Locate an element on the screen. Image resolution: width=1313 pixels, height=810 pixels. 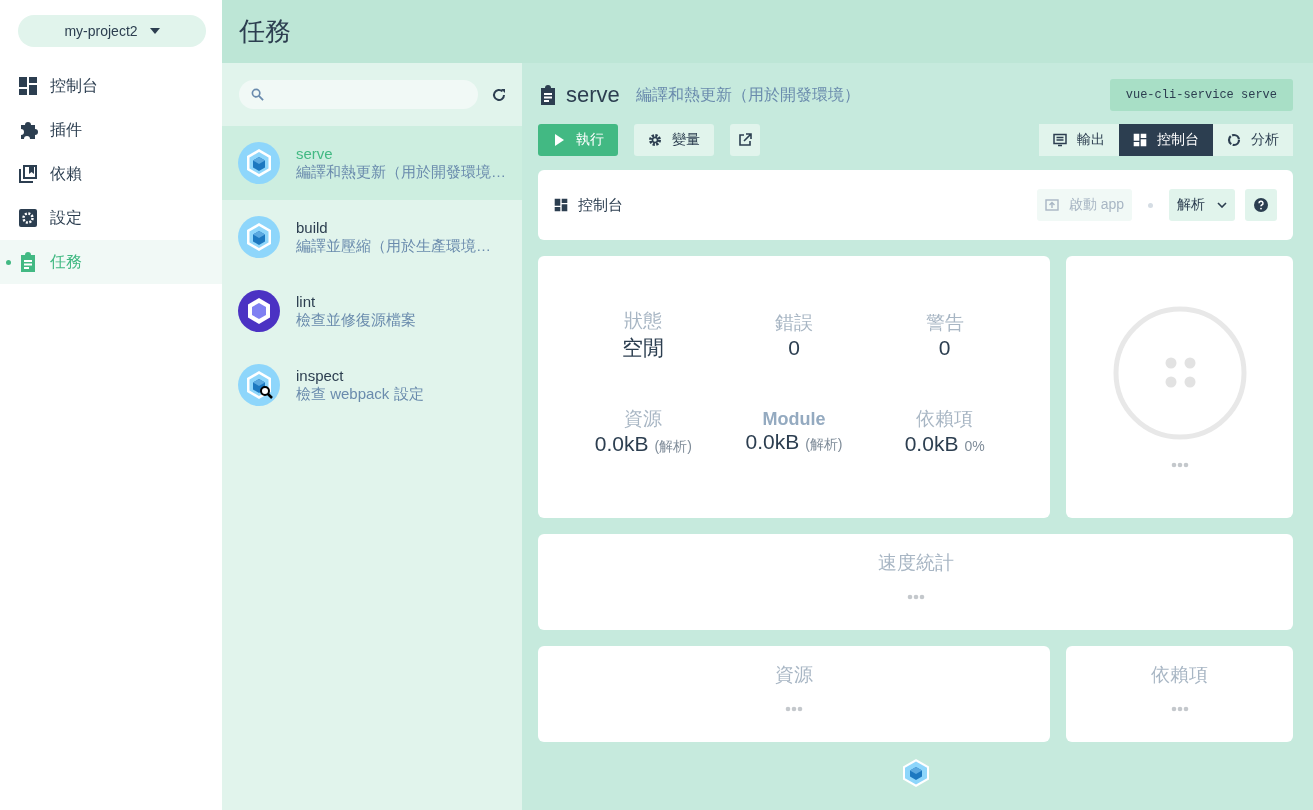
refresh-icon is located at coordinates (499, 94).